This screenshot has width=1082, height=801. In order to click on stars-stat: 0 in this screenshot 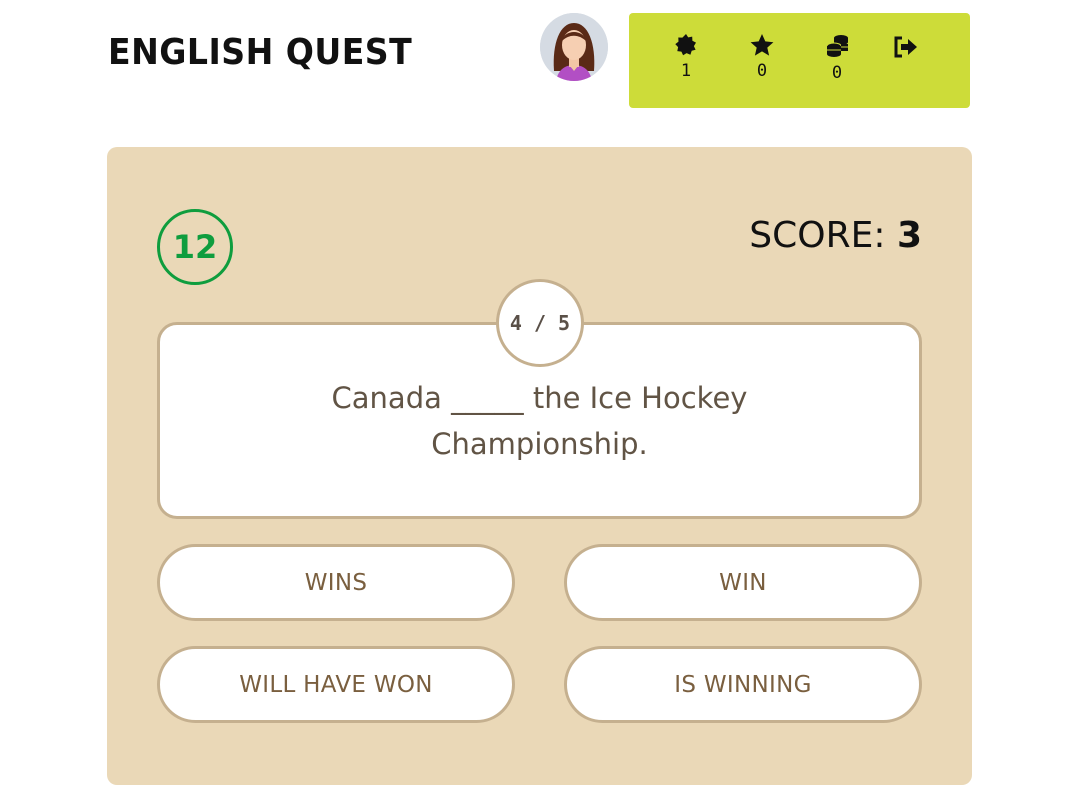, I will do `click(762, 57)`.